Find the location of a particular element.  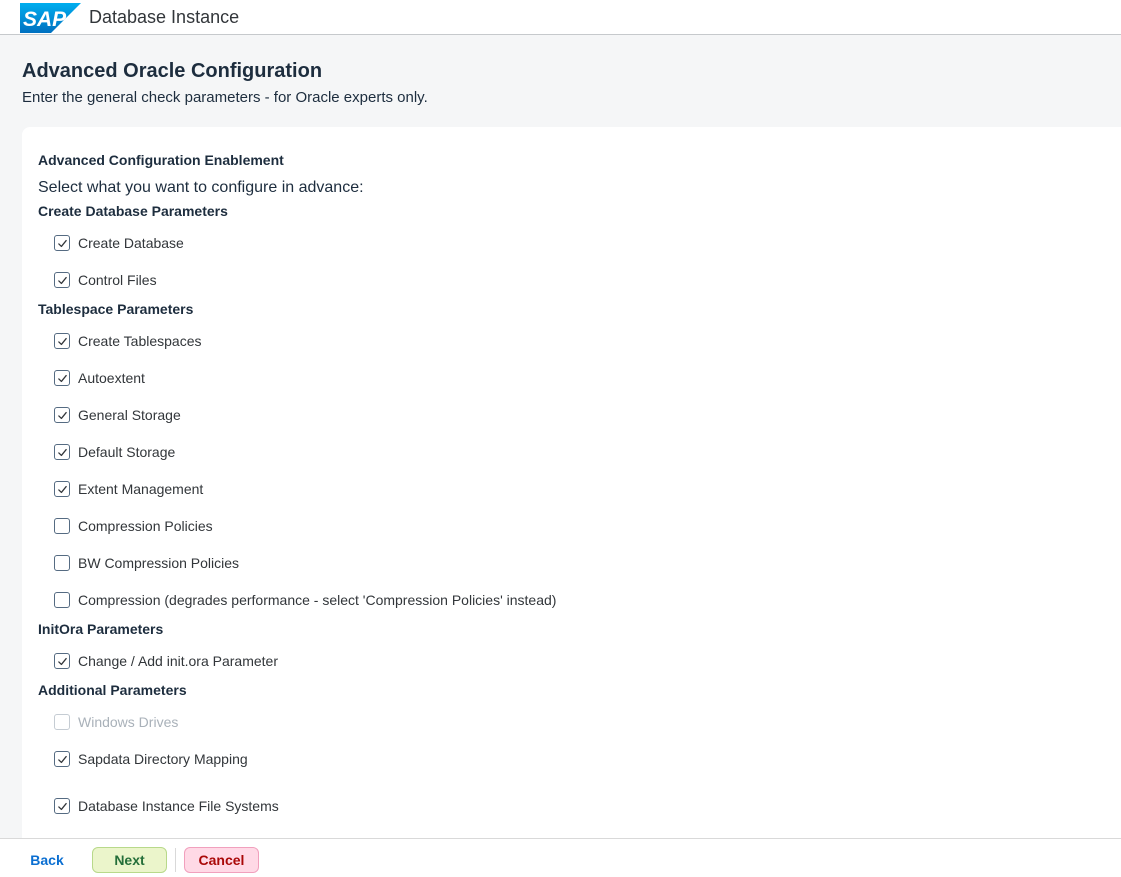

checkbox-general-storage: General Storage is located at coordinates (117, 415).